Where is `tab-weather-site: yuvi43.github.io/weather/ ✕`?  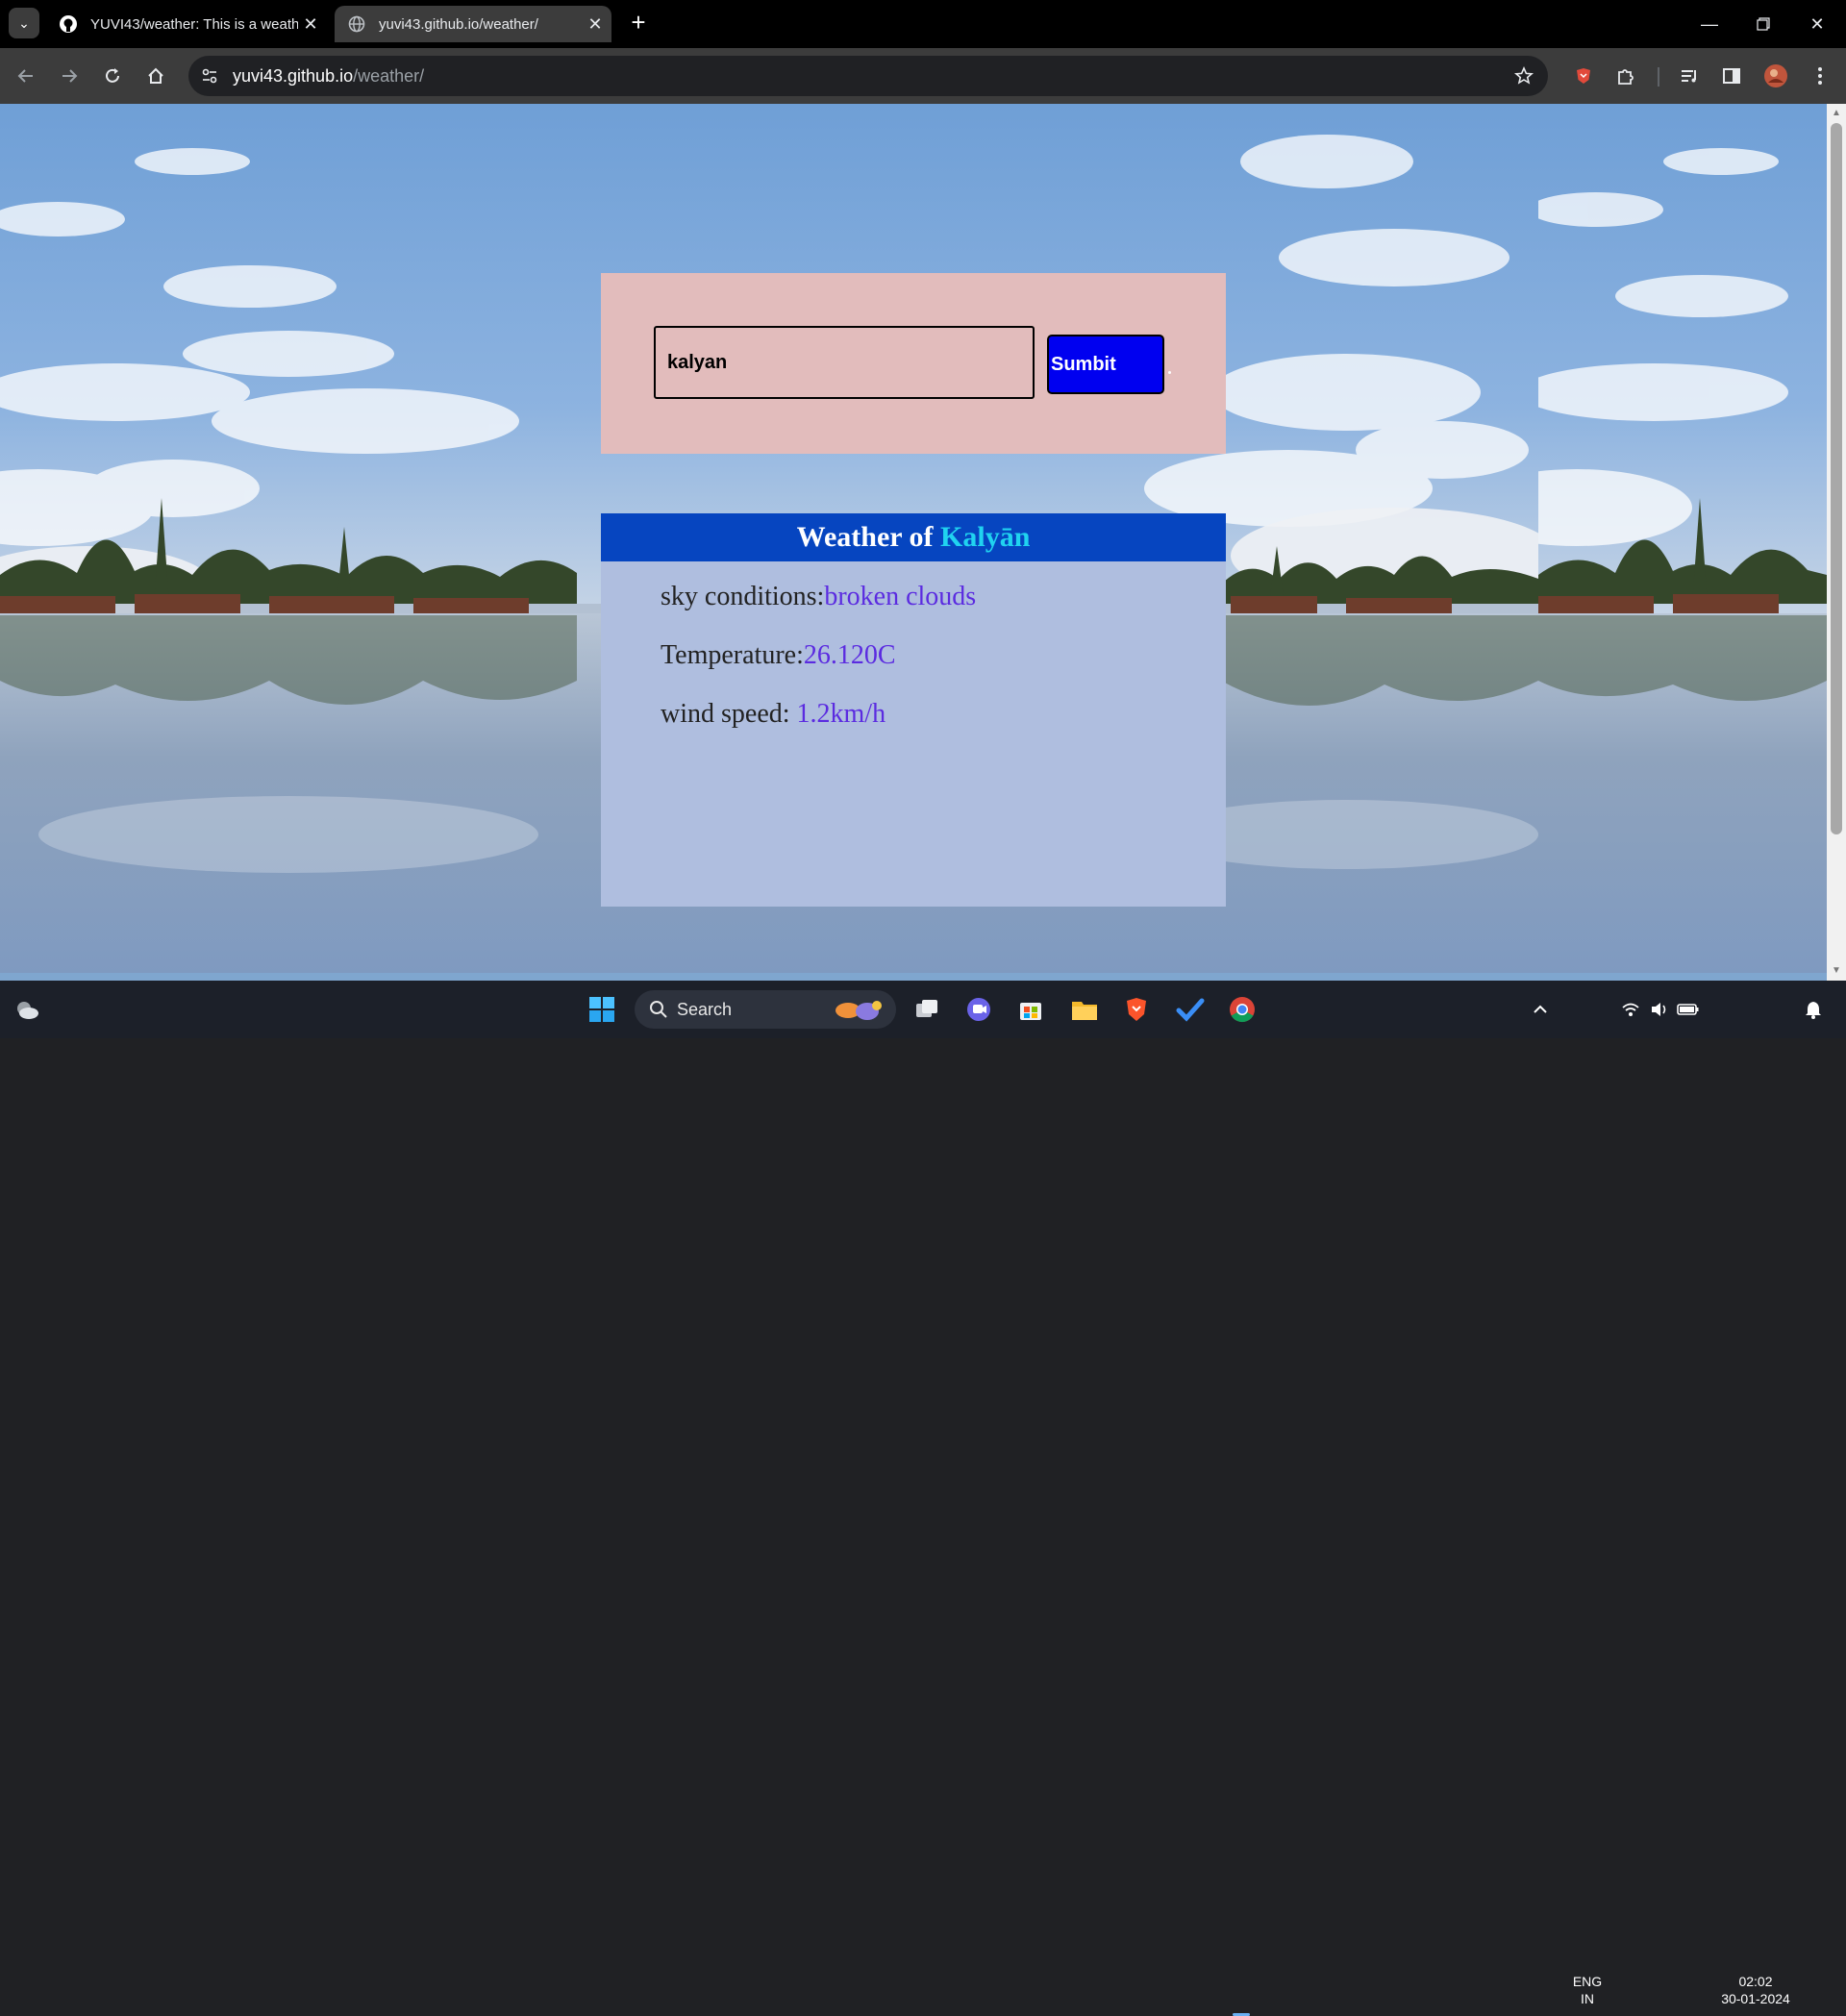
tab-weather-site: yuvi43.github.io/weather/ ✕ is located at coordinates (473, 24).